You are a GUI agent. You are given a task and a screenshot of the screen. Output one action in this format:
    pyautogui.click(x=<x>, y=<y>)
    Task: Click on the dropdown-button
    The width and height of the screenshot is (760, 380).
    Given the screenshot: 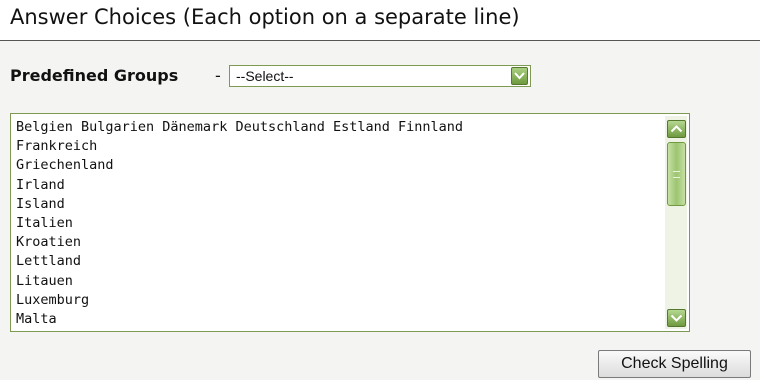 What is the action you would take?
    pyautogui.click(x=519, y=76)
    